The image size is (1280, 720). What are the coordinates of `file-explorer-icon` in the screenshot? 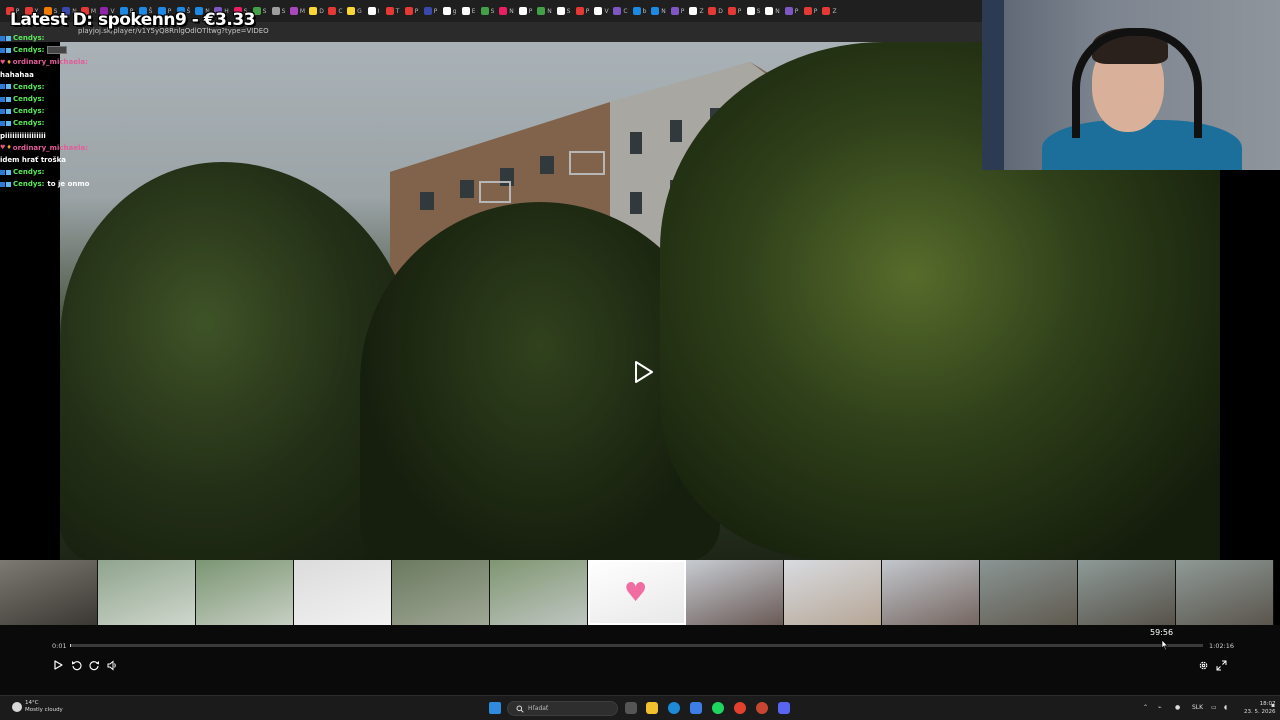 It's located at (652, 708).